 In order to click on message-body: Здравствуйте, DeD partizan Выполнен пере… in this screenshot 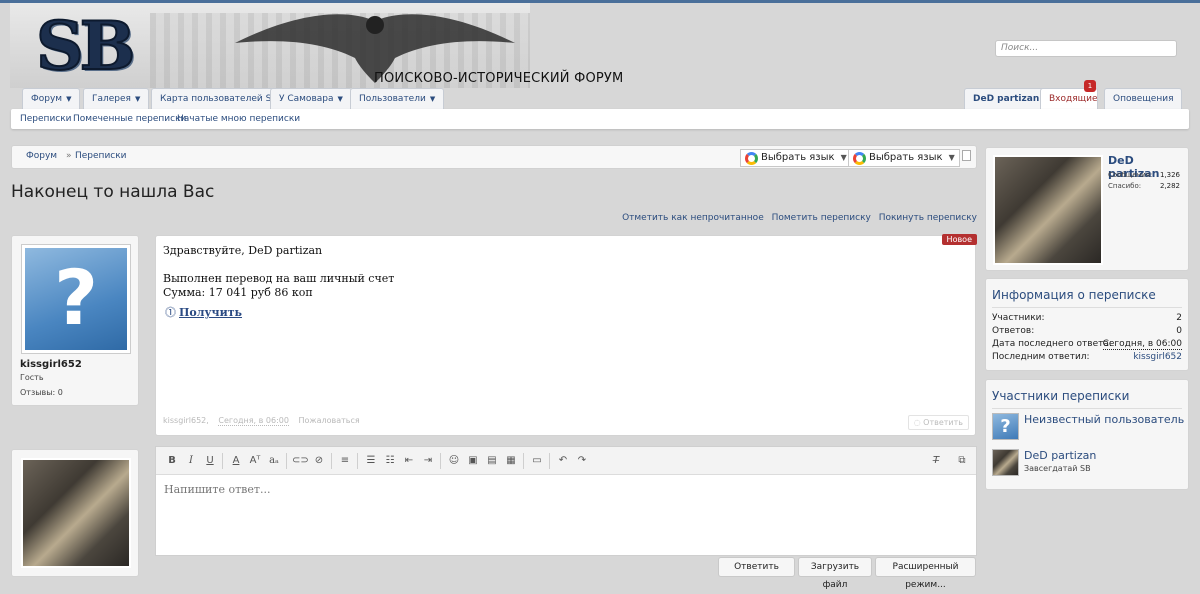, I will do `click(279, 271)`.